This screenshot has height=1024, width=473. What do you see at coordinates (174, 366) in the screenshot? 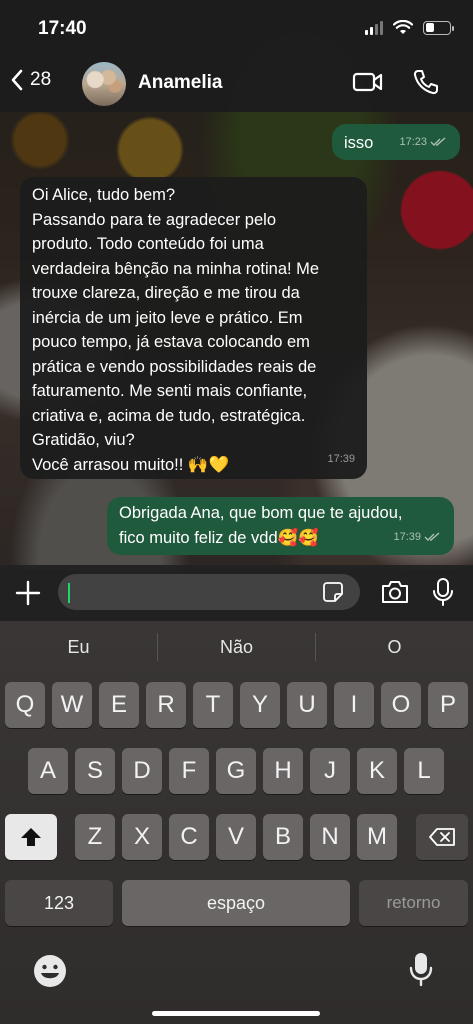
I see `message-line: prática e vendo possibilidades reais de` at bounding box center [174, 366].